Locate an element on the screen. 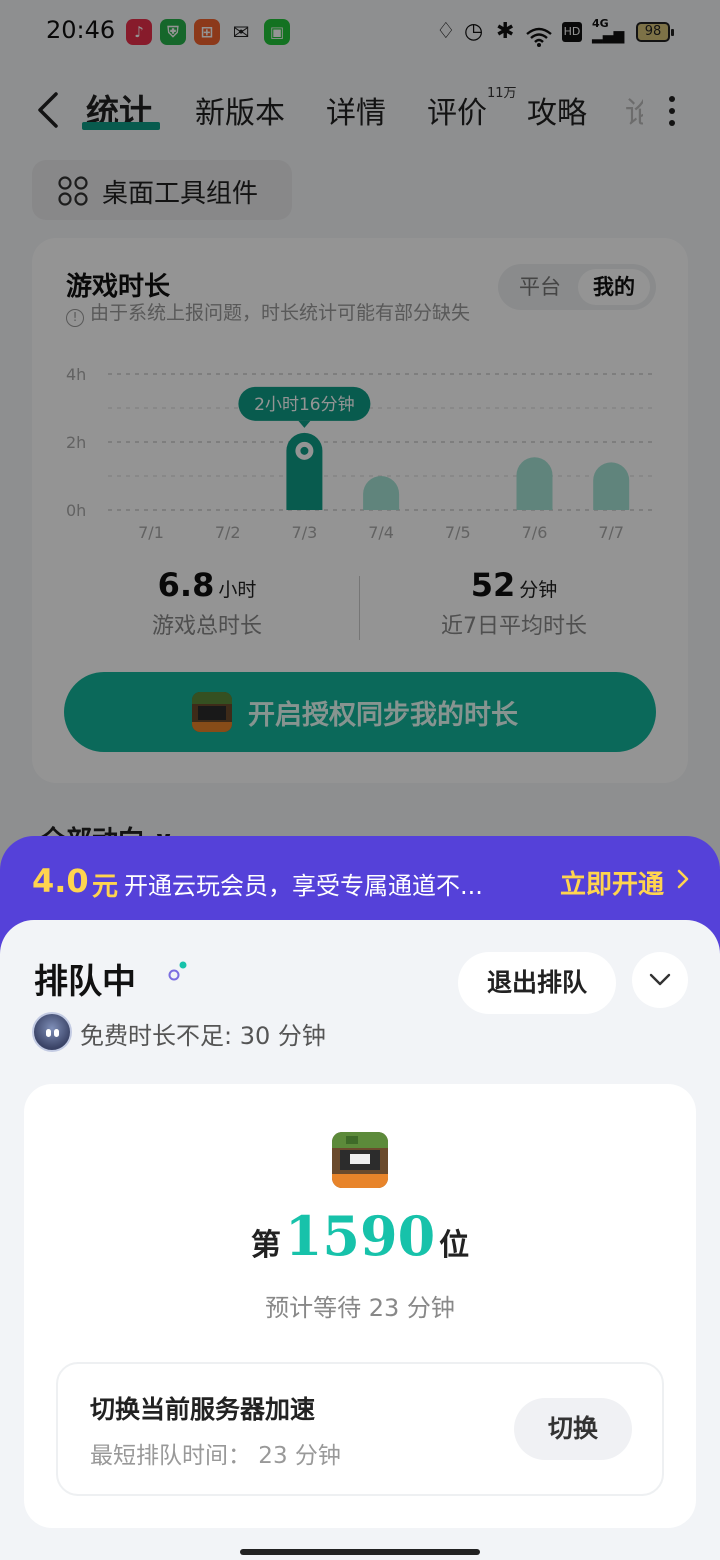  promo-price-unit: 元 is located at coordinates (105, 887).